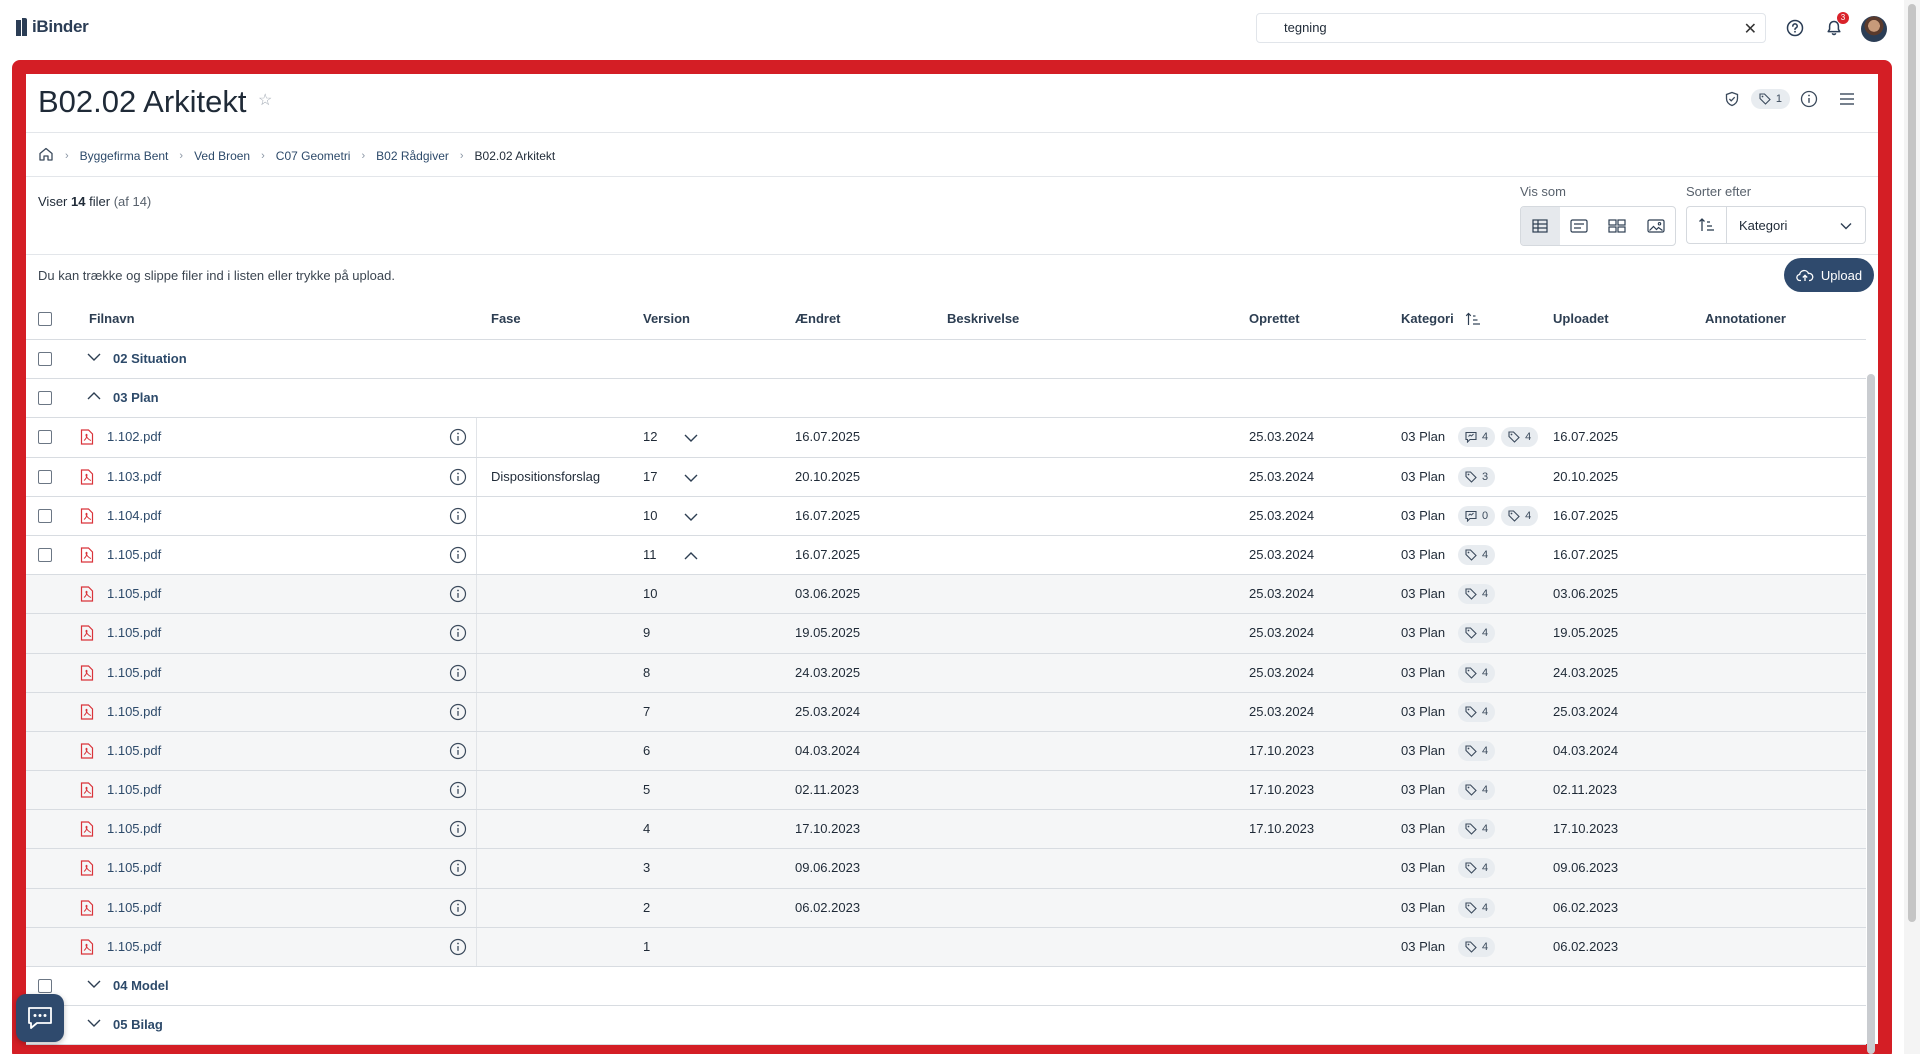  Describe the element at coordinates (112, 318) in the screenshot. I see `column-header-filnavn: Filnavn` at that location.